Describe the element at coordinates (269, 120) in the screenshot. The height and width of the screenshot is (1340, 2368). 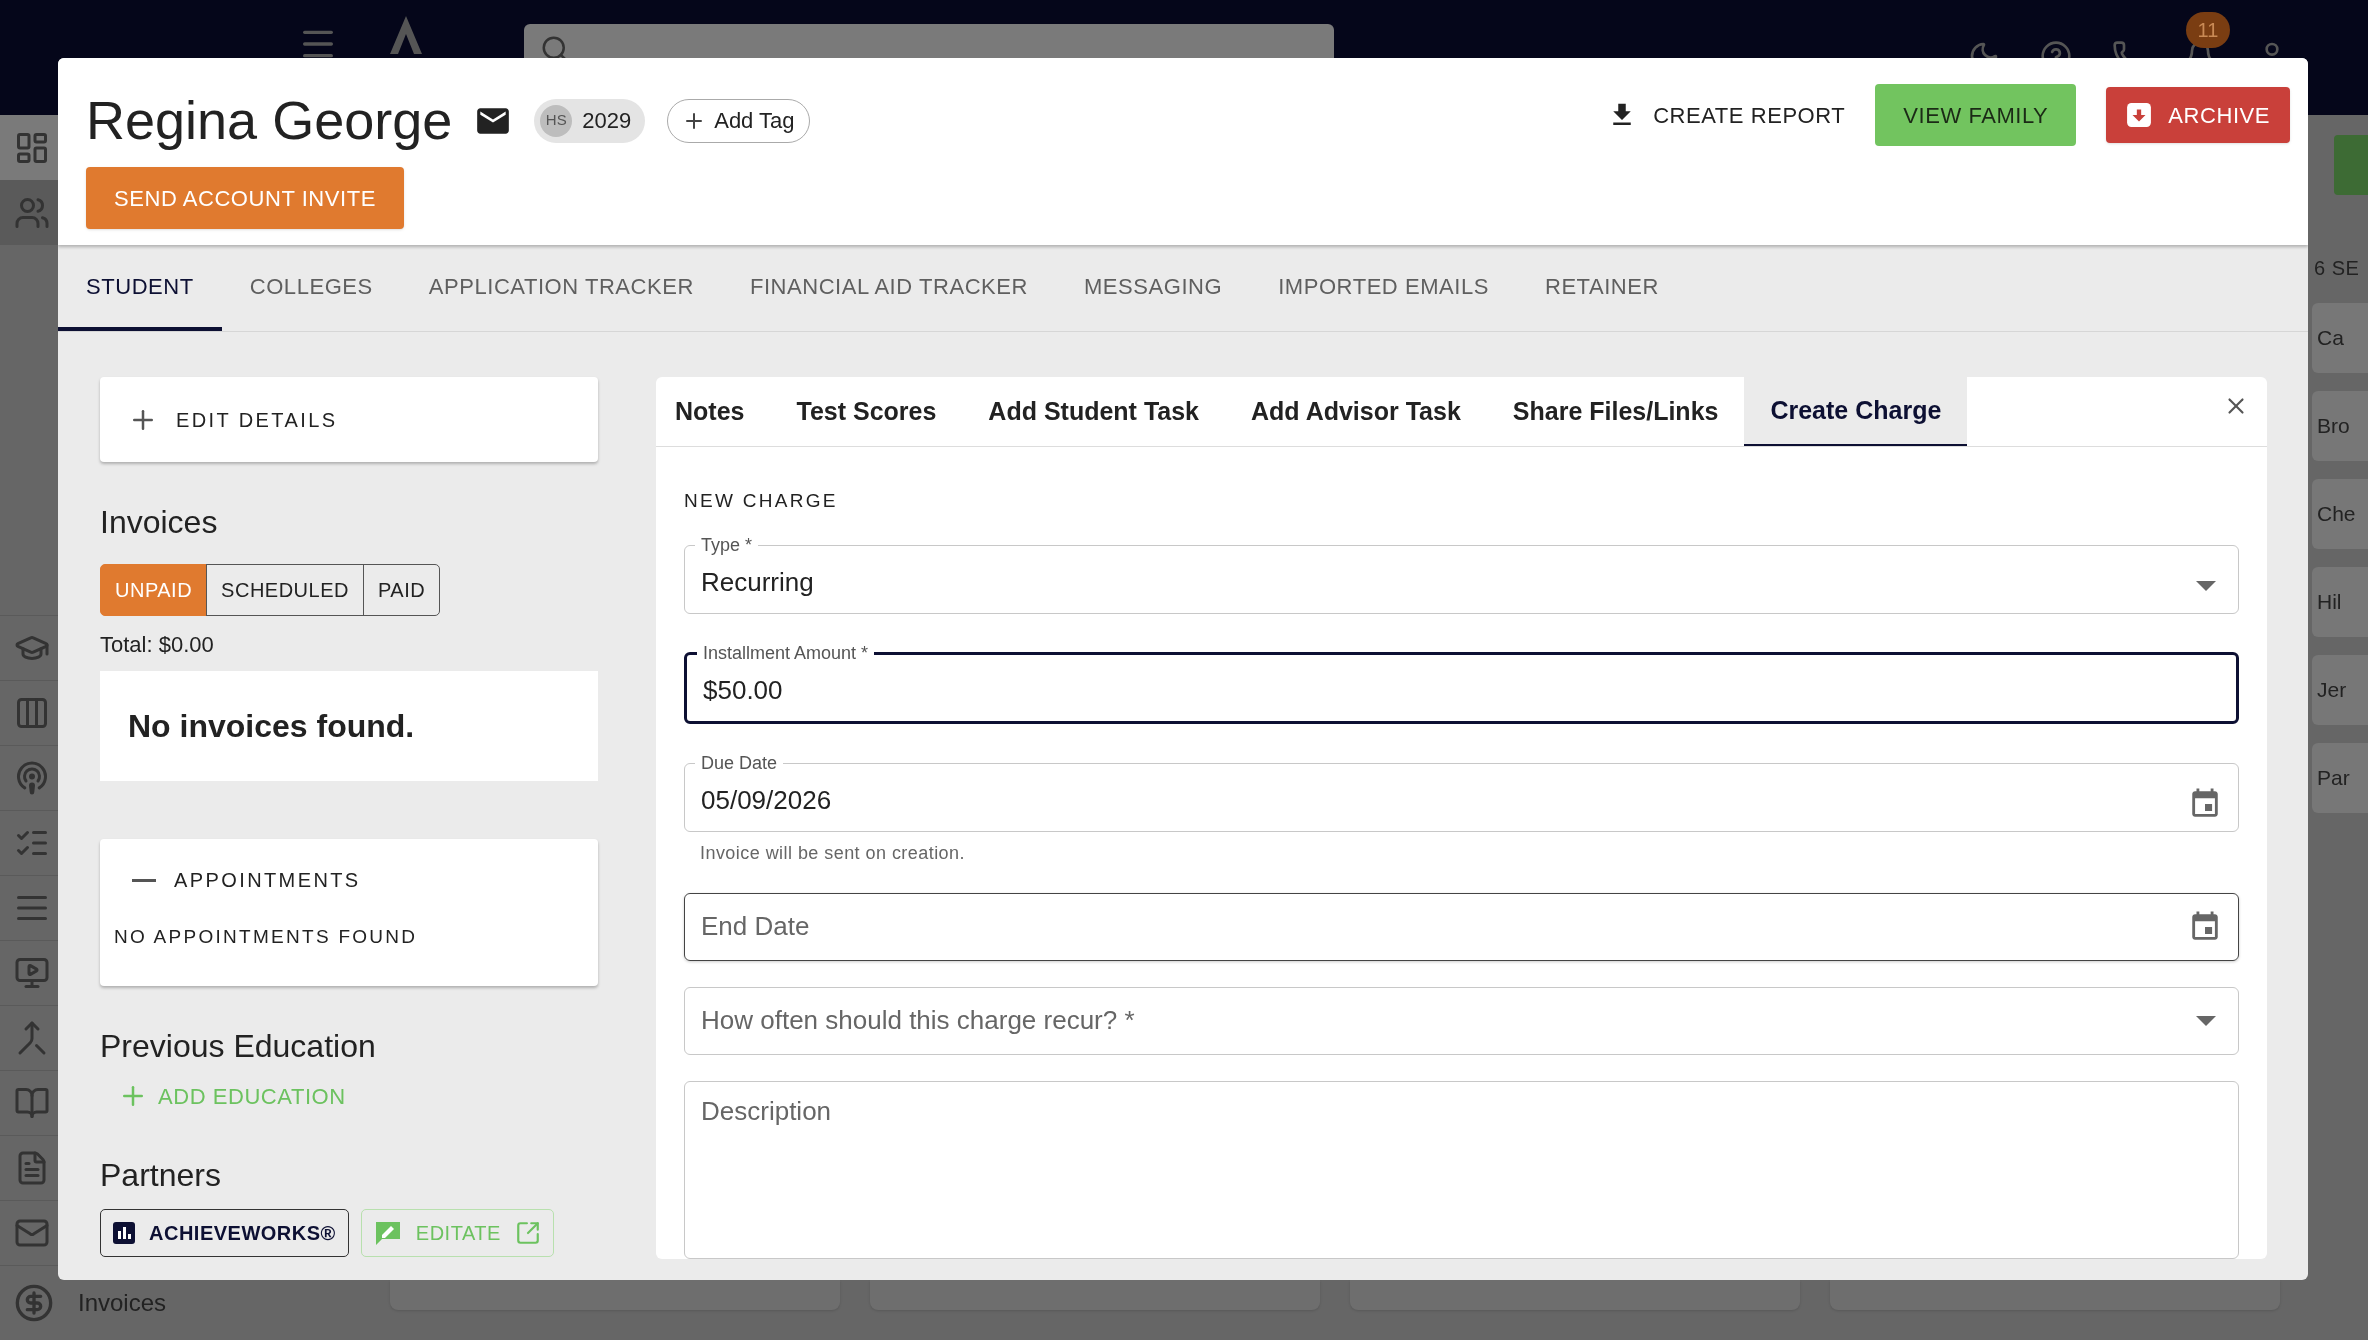
I see `student-name: Regina George` at that location.